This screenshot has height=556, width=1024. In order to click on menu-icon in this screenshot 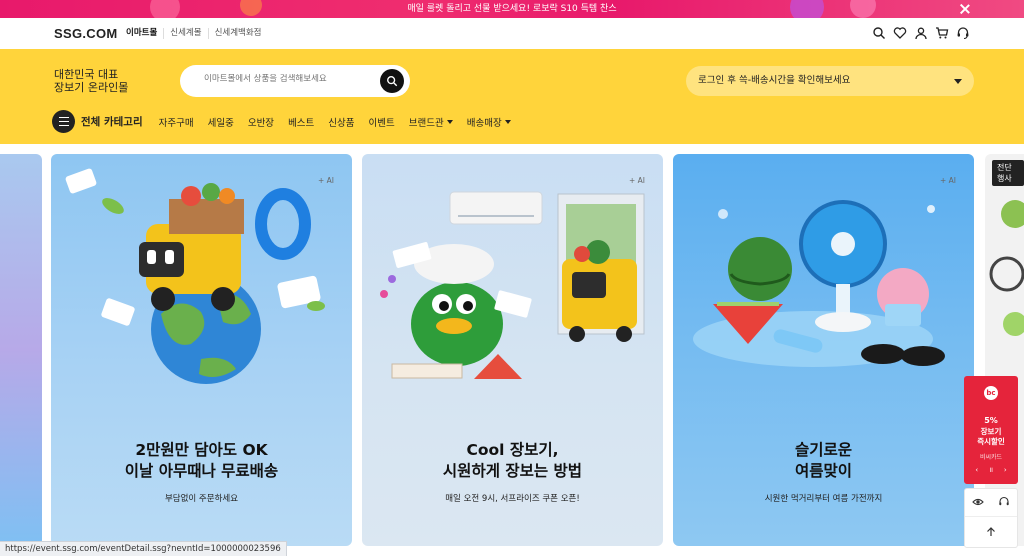, I will do `click(63, 121)`.